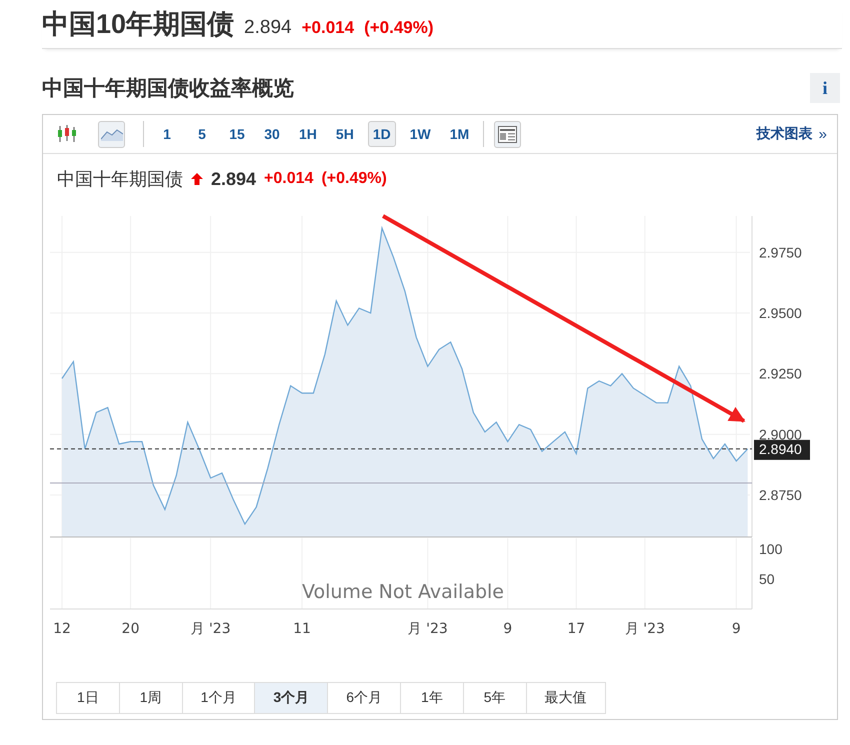 This screenshot has height=745, width=850. I want to click on axis-label: 2.8750, so click(780, 494).